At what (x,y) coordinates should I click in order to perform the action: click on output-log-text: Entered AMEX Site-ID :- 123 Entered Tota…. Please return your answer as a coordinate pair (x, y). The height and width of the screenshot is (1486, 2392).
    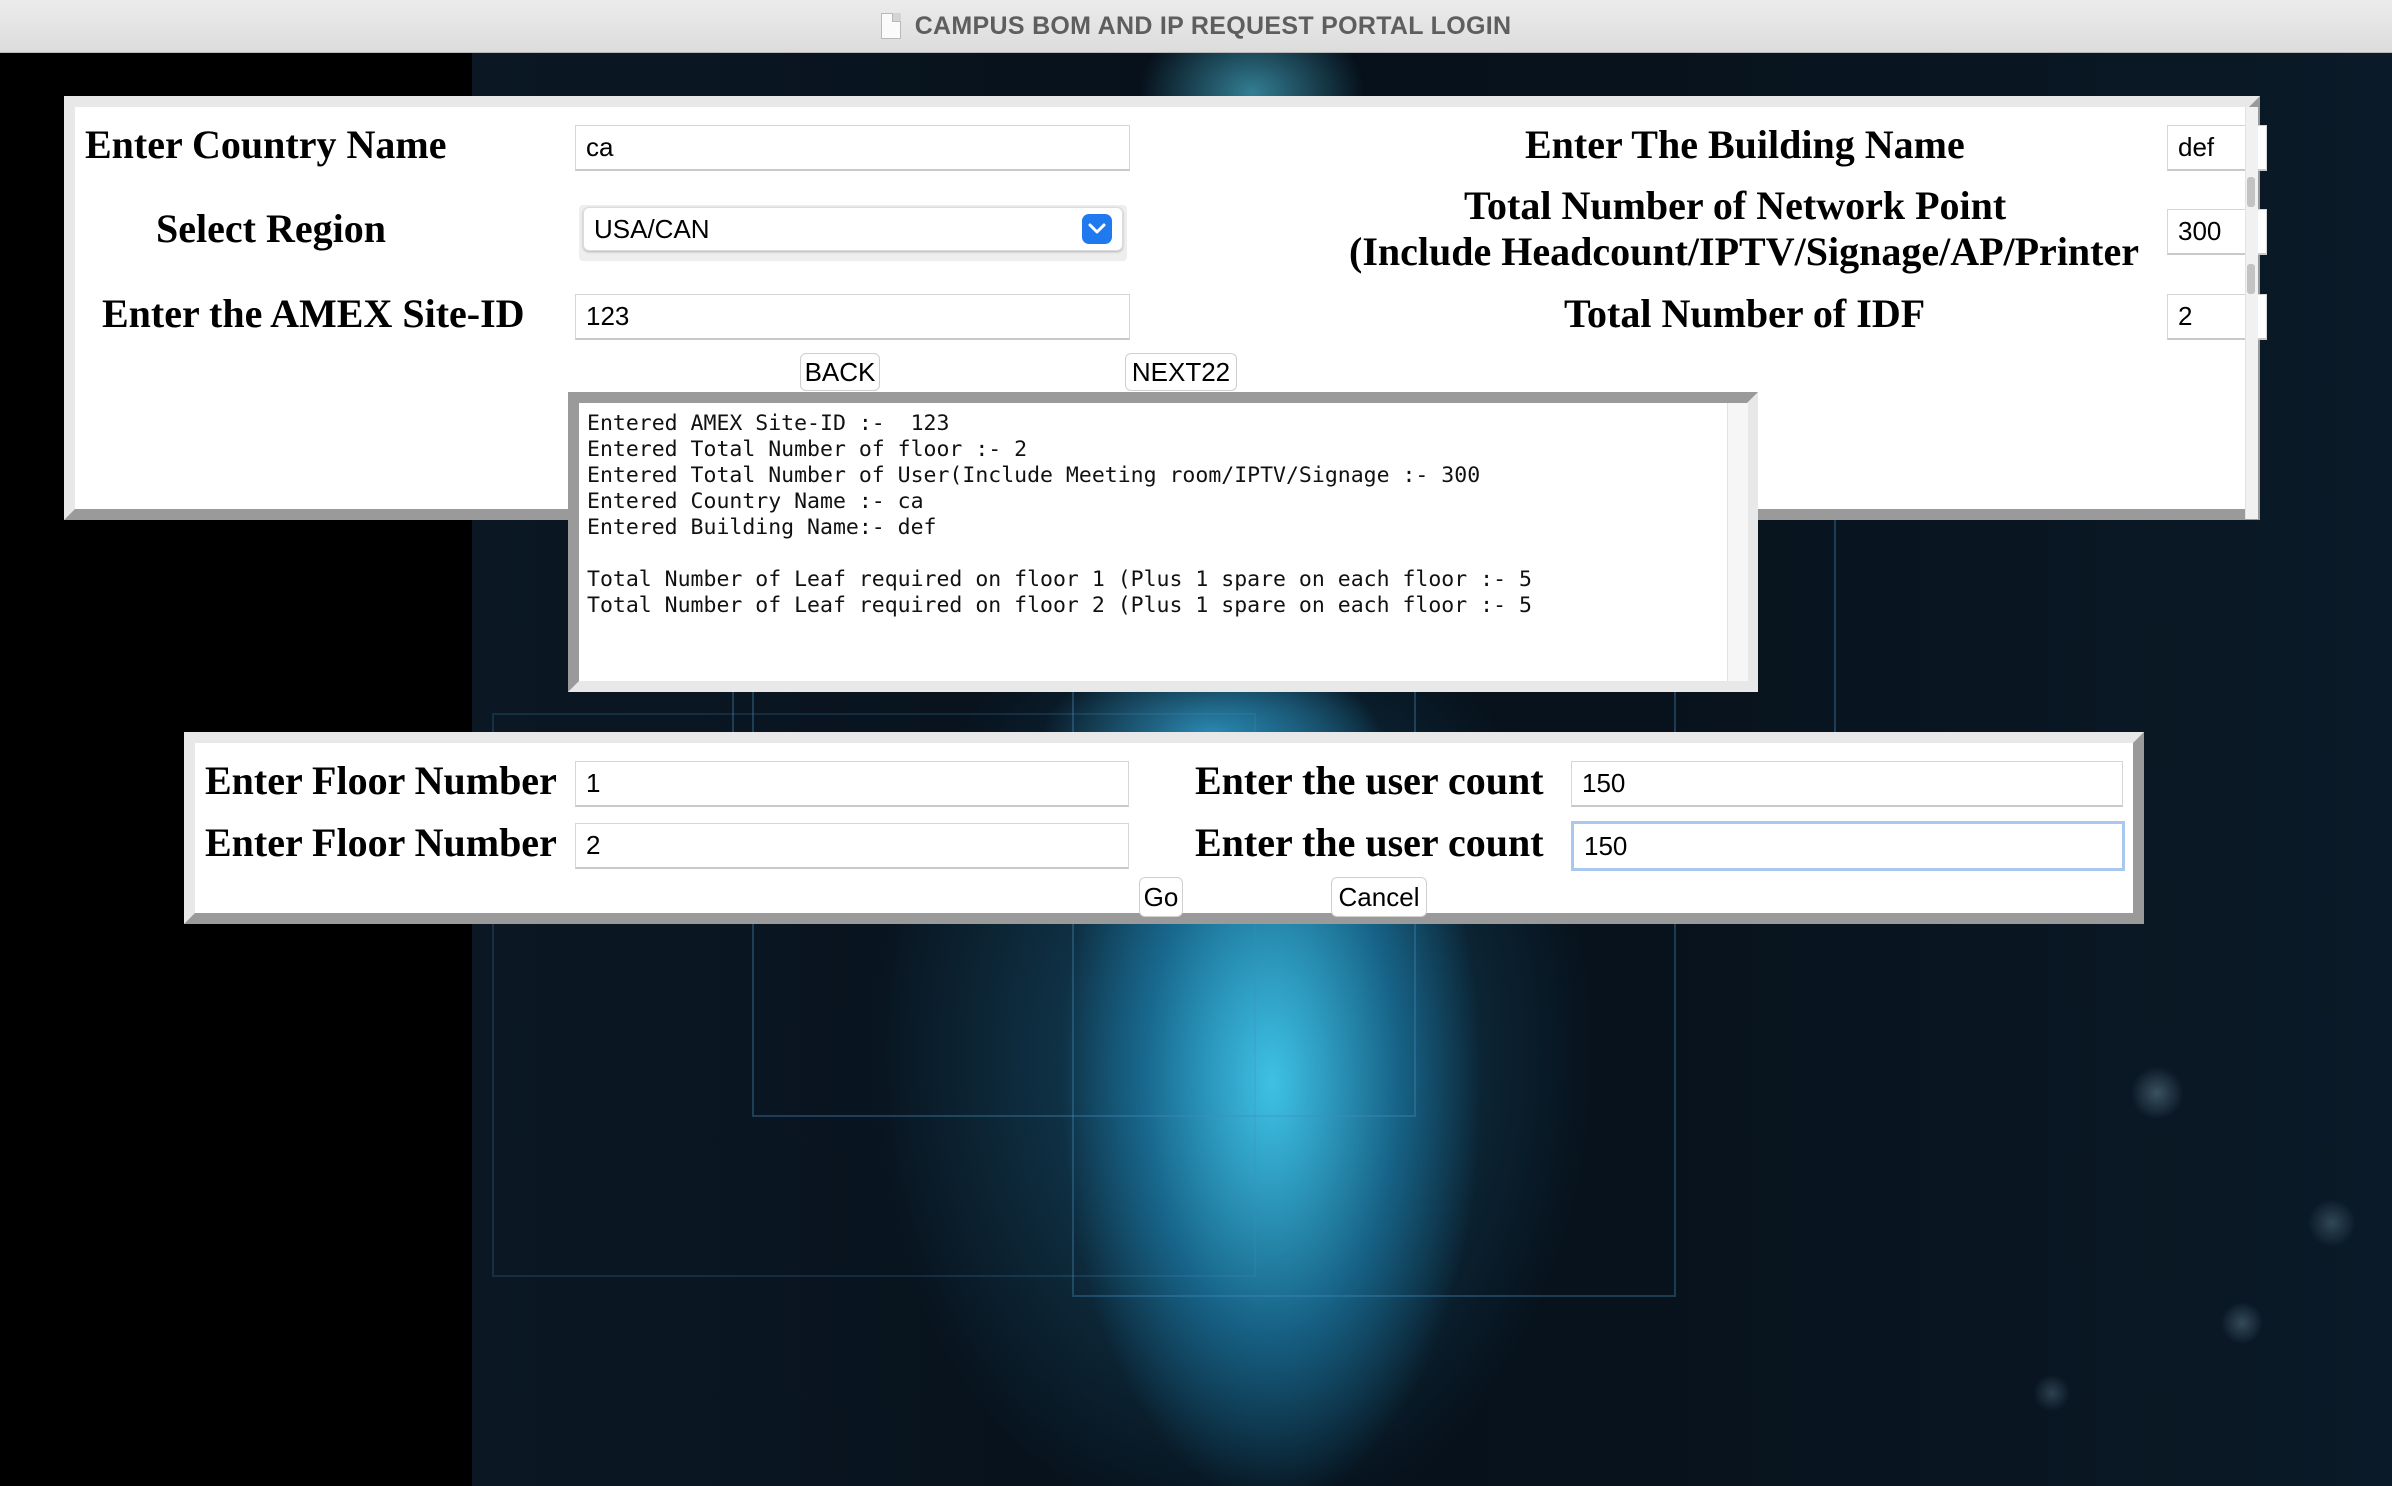
    Looking at the image, I should click on (1059, 514).